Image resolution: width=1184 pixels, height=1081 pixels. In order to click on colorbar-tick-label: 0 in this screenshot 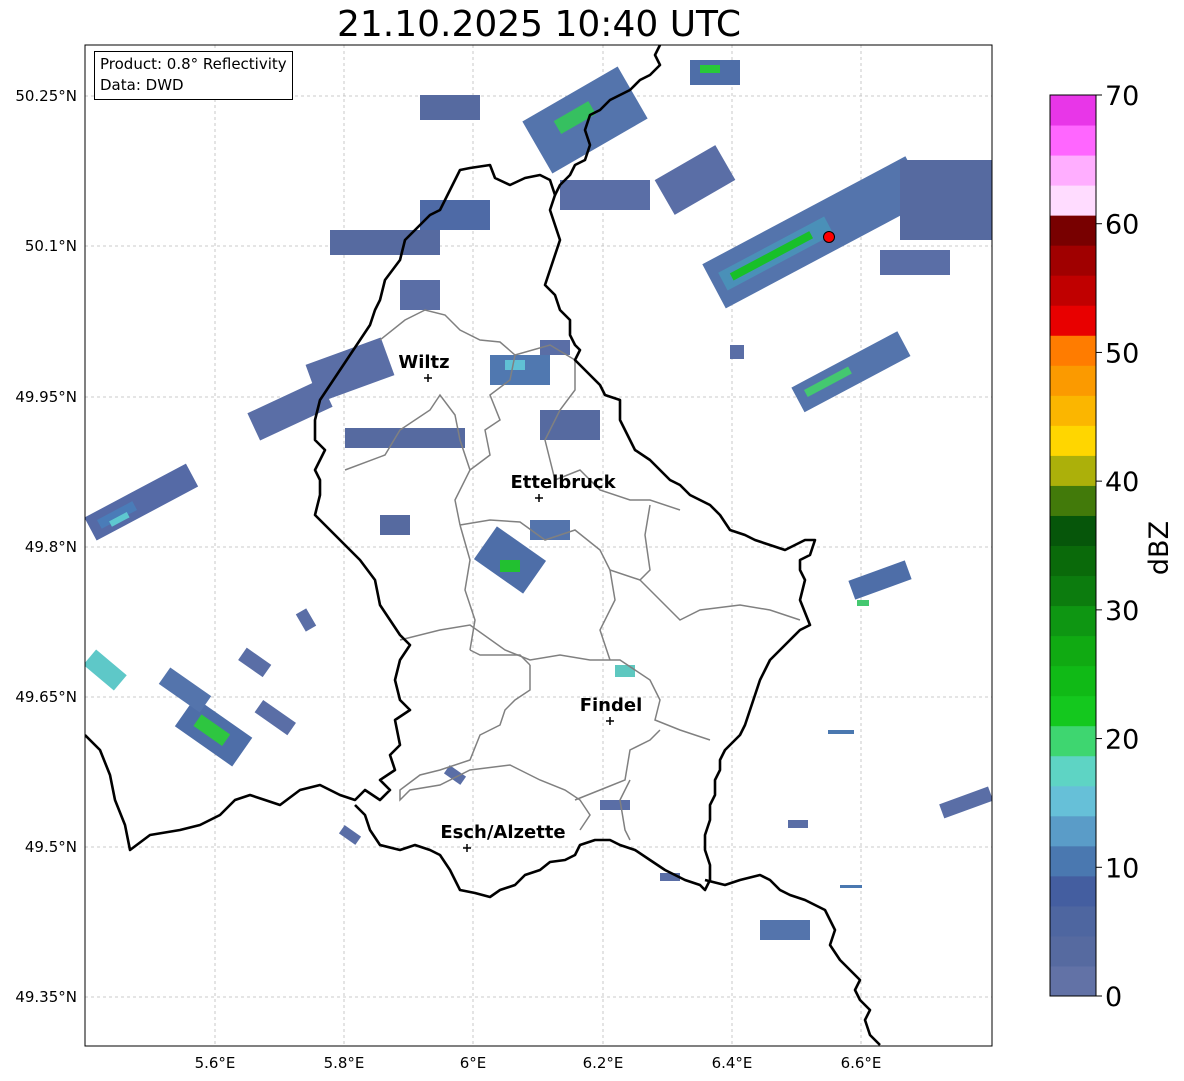, I will do `click(1113, 997)`.